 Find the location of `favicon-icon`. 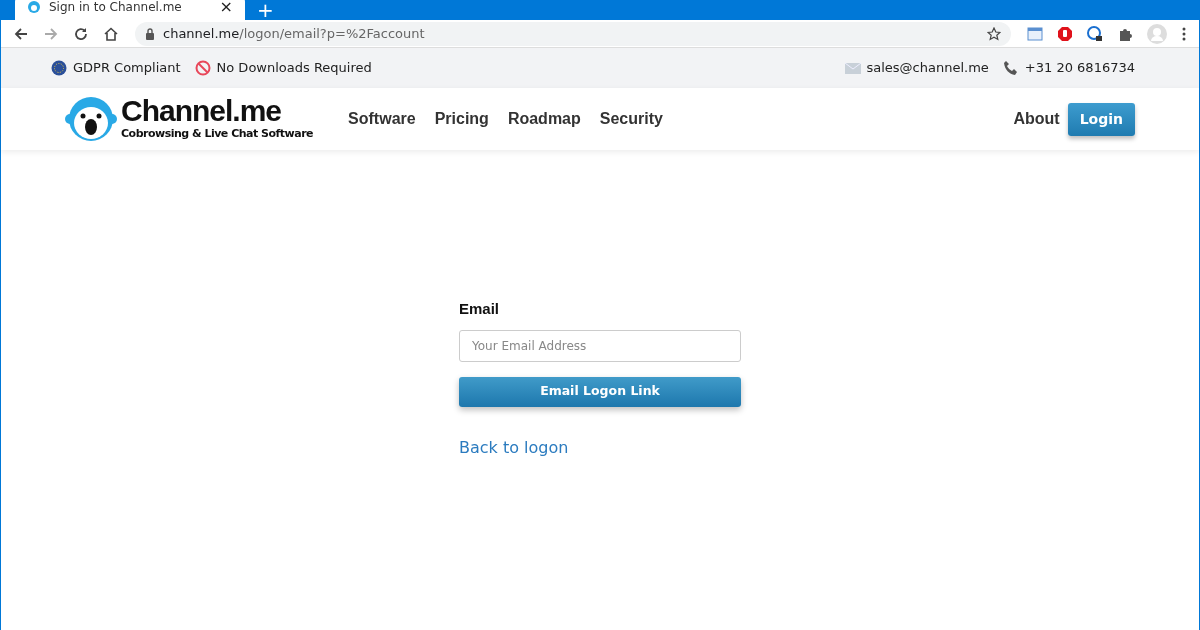

favicon-icon is located at coordinates (34, 7).